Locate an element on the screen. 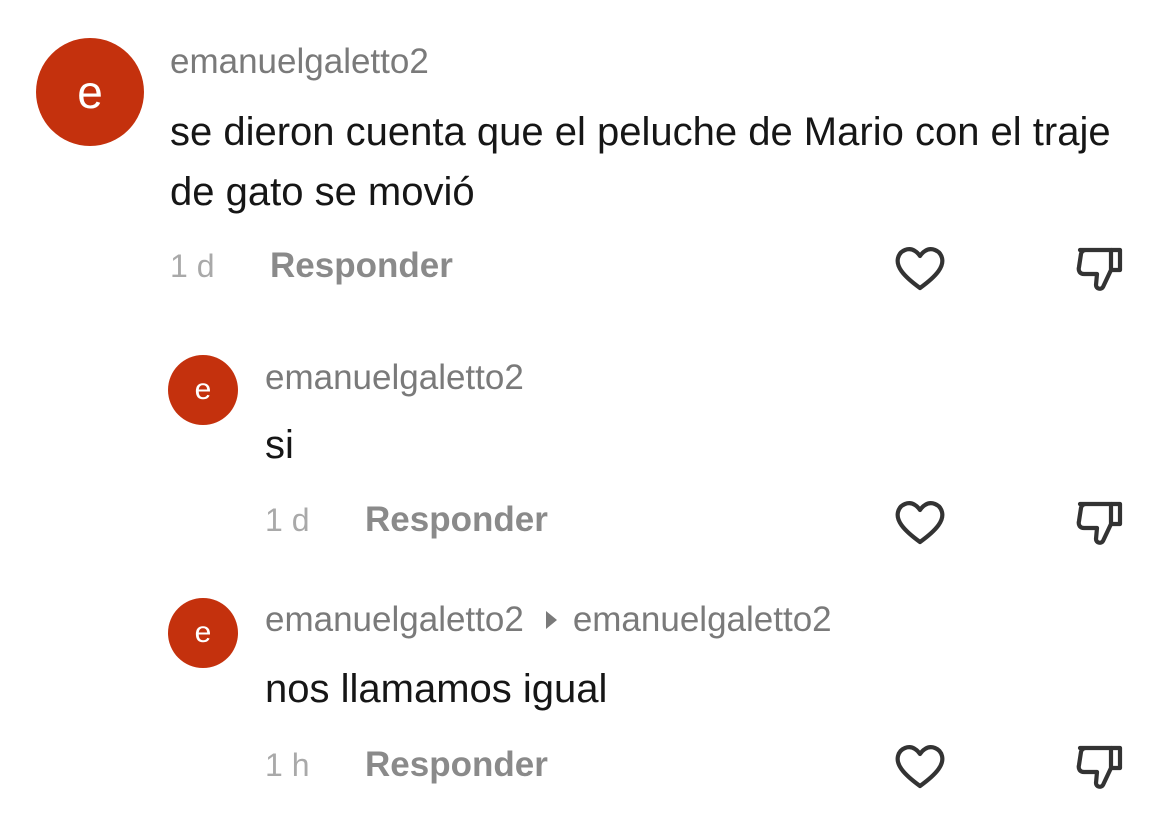 The width and height of the screenshot is (1170, 825). comment-username-row: emanuelgaletto2 emanuelgaletto2 is located at coordinates (548, 620).